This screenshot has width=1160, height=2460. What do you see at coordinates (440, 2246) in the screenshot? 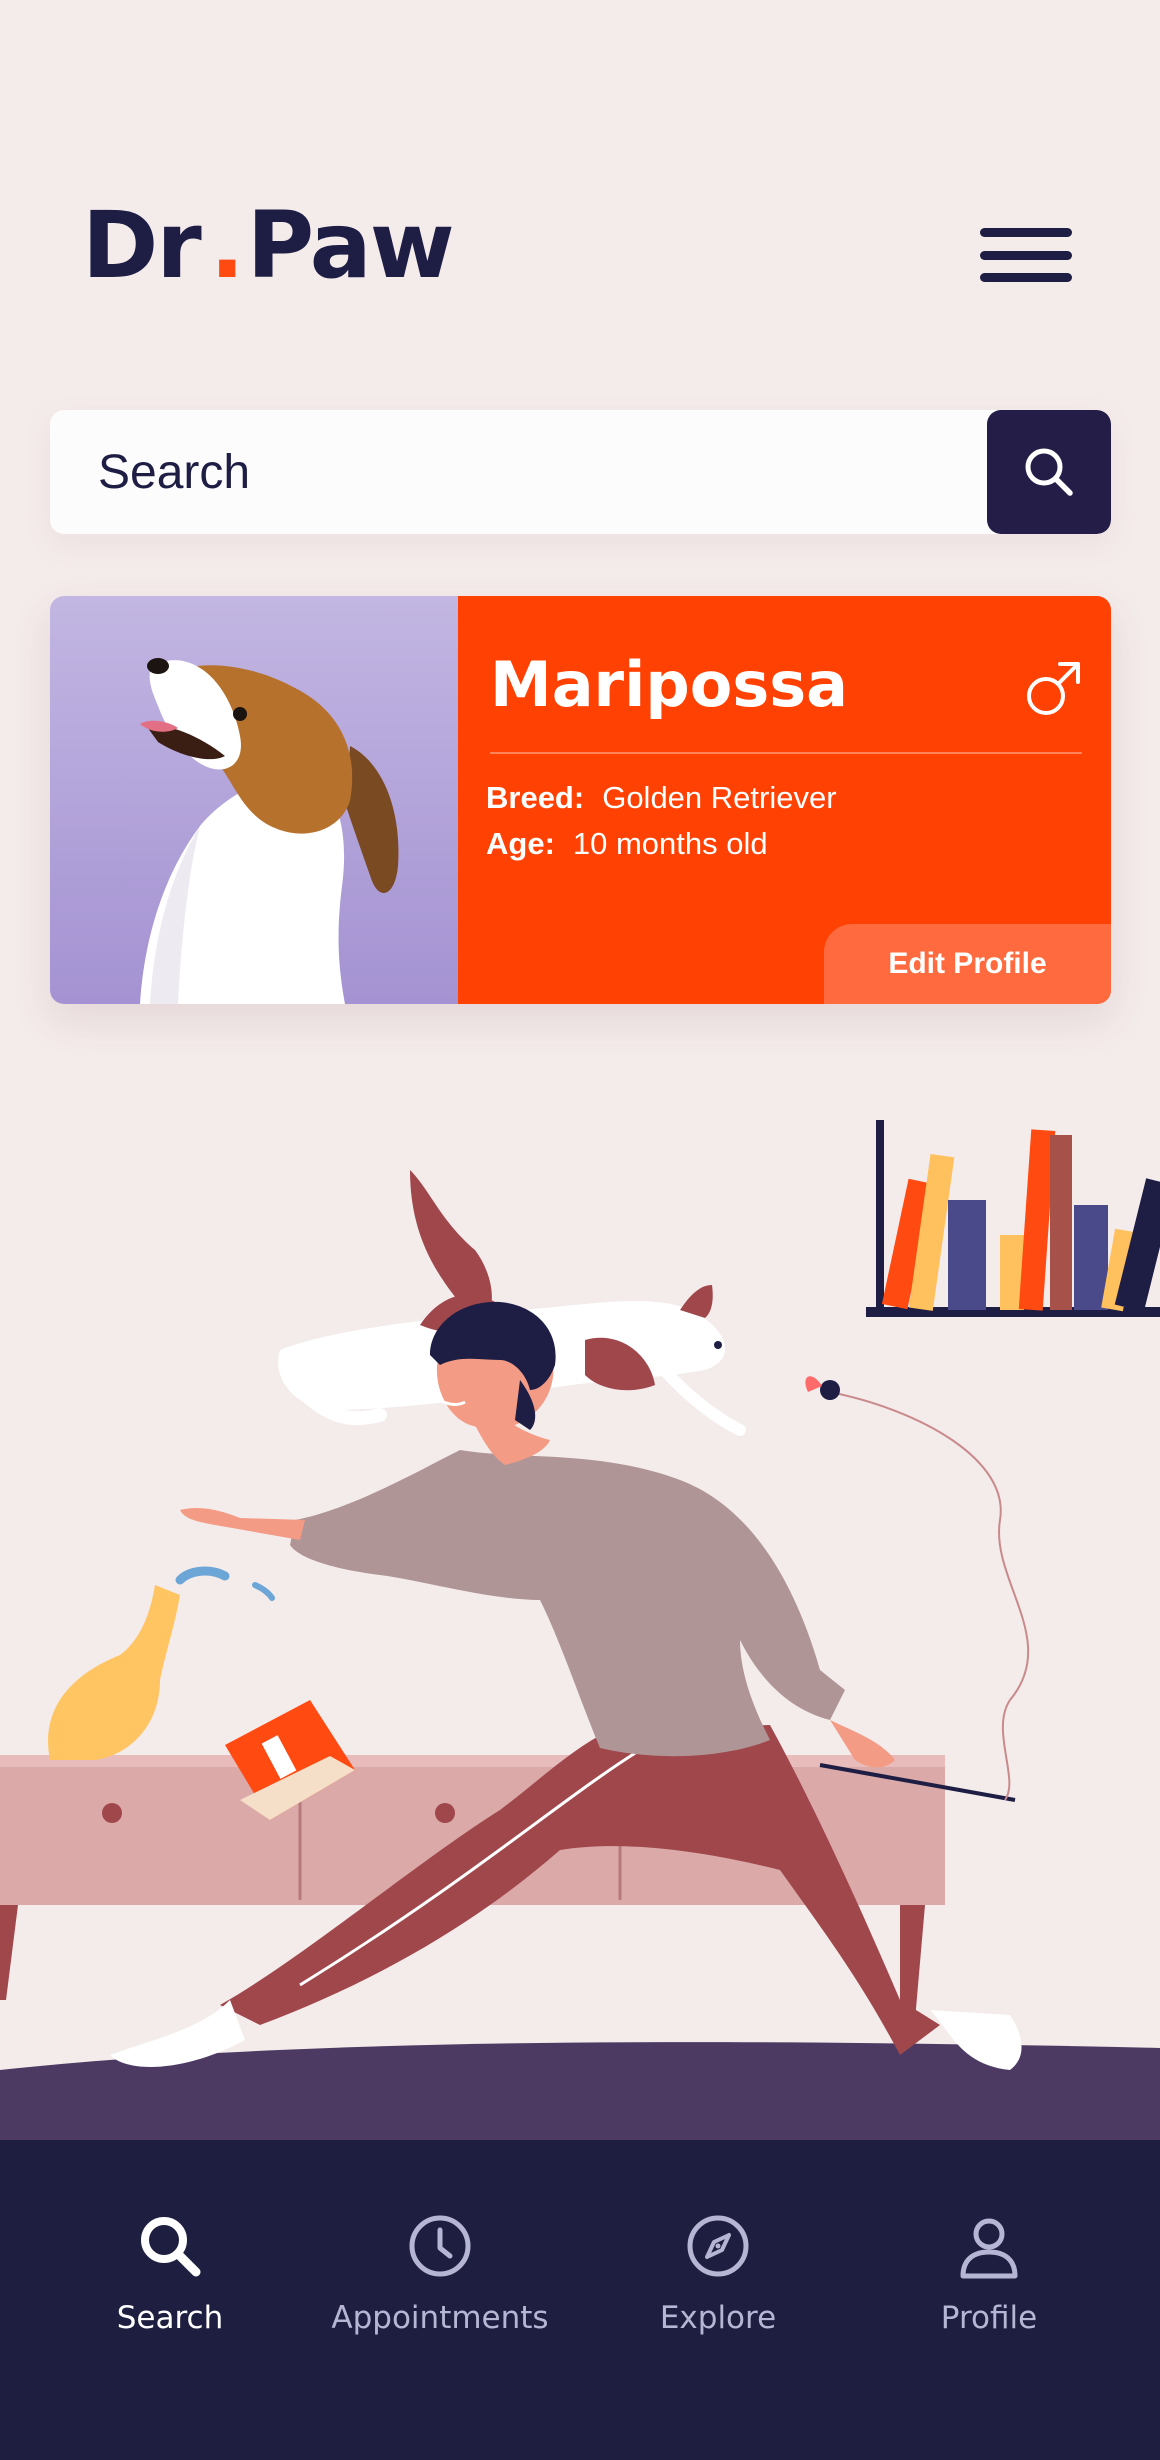
I see `clock-icon` at bounding box center [440, 2246].